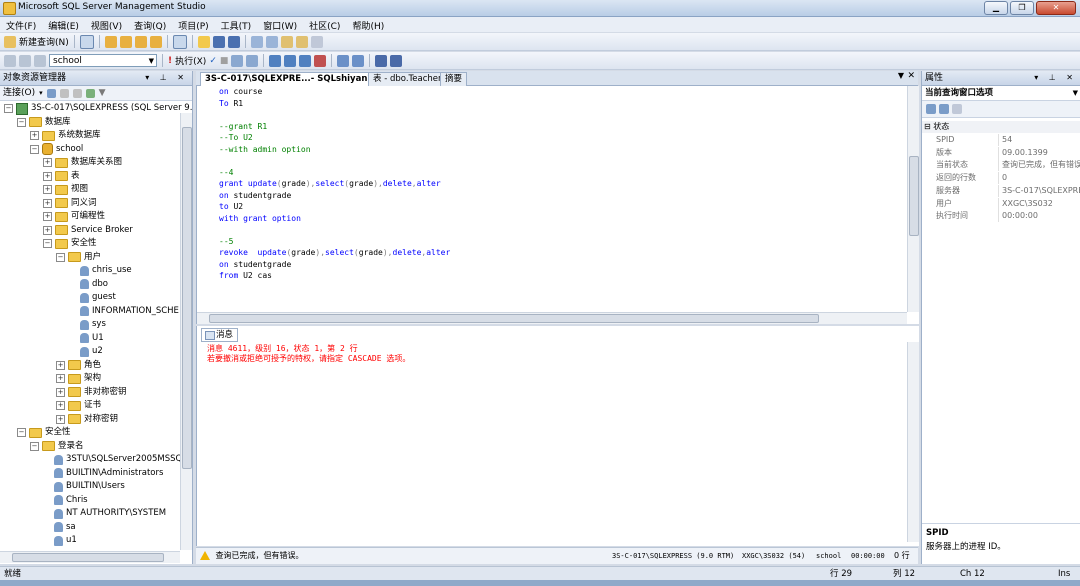 The image size is (1080, 586). Describe the element at coordinates (92, 297) in the screenshot. I see `tree-node: guest` at that location.